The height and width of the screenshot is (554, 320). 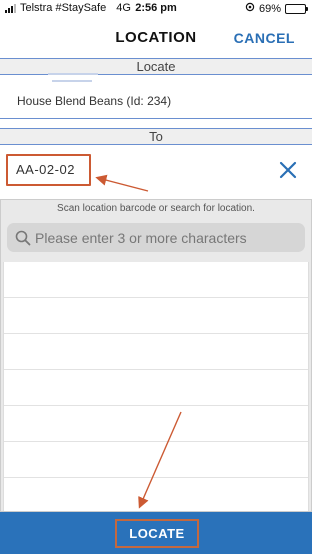 I want to click on decorative-faint-text, so click(x=75, y=79).